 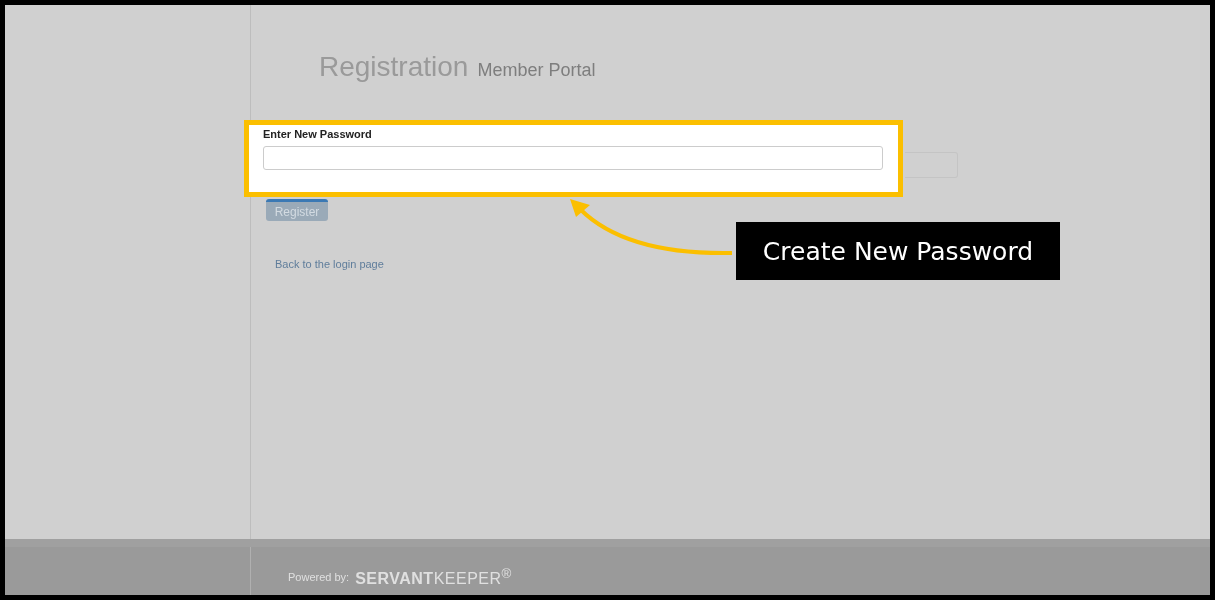 What do you see at coordinates (318, 134) in the screenshot?
I see `field-label: Enter New Password` at bounding box center [318, 134].